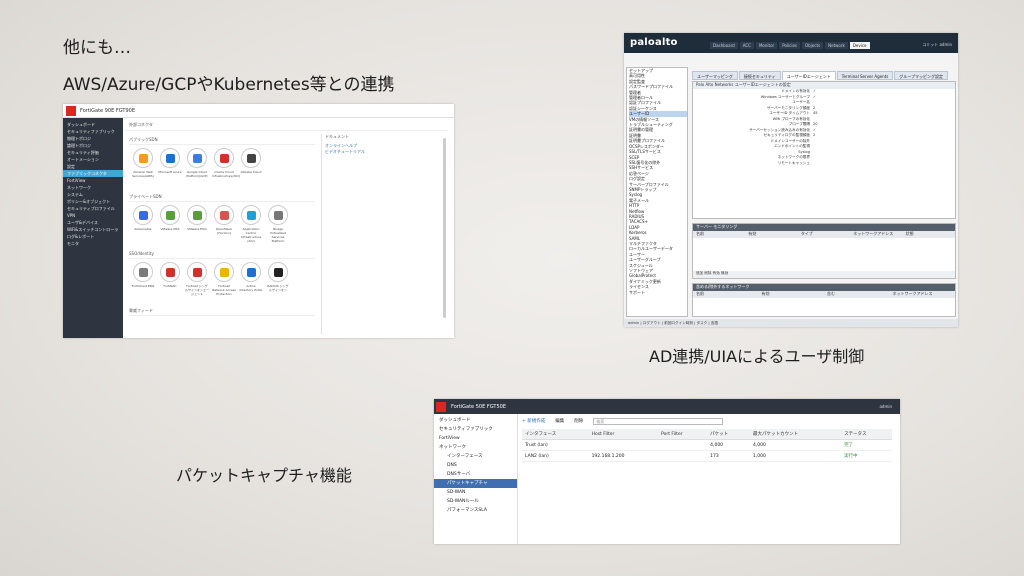  Describe the element at coordinates (224, 282) in the screenshot. I see `connector-card: Fortinet Network Access Protection` at that location.